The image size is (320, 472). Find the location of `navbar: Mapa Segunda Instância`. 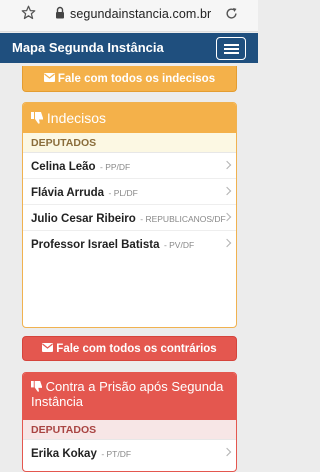

navbar: Mapa Segunda Instância is located at coordinates (129, 48).